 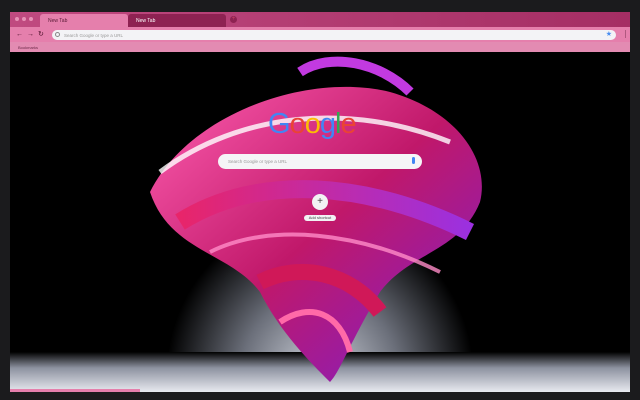 What do you see at coordinates (17, 19) in the screenshot?
I see `close-window-button` at bounding box center [17, 19].